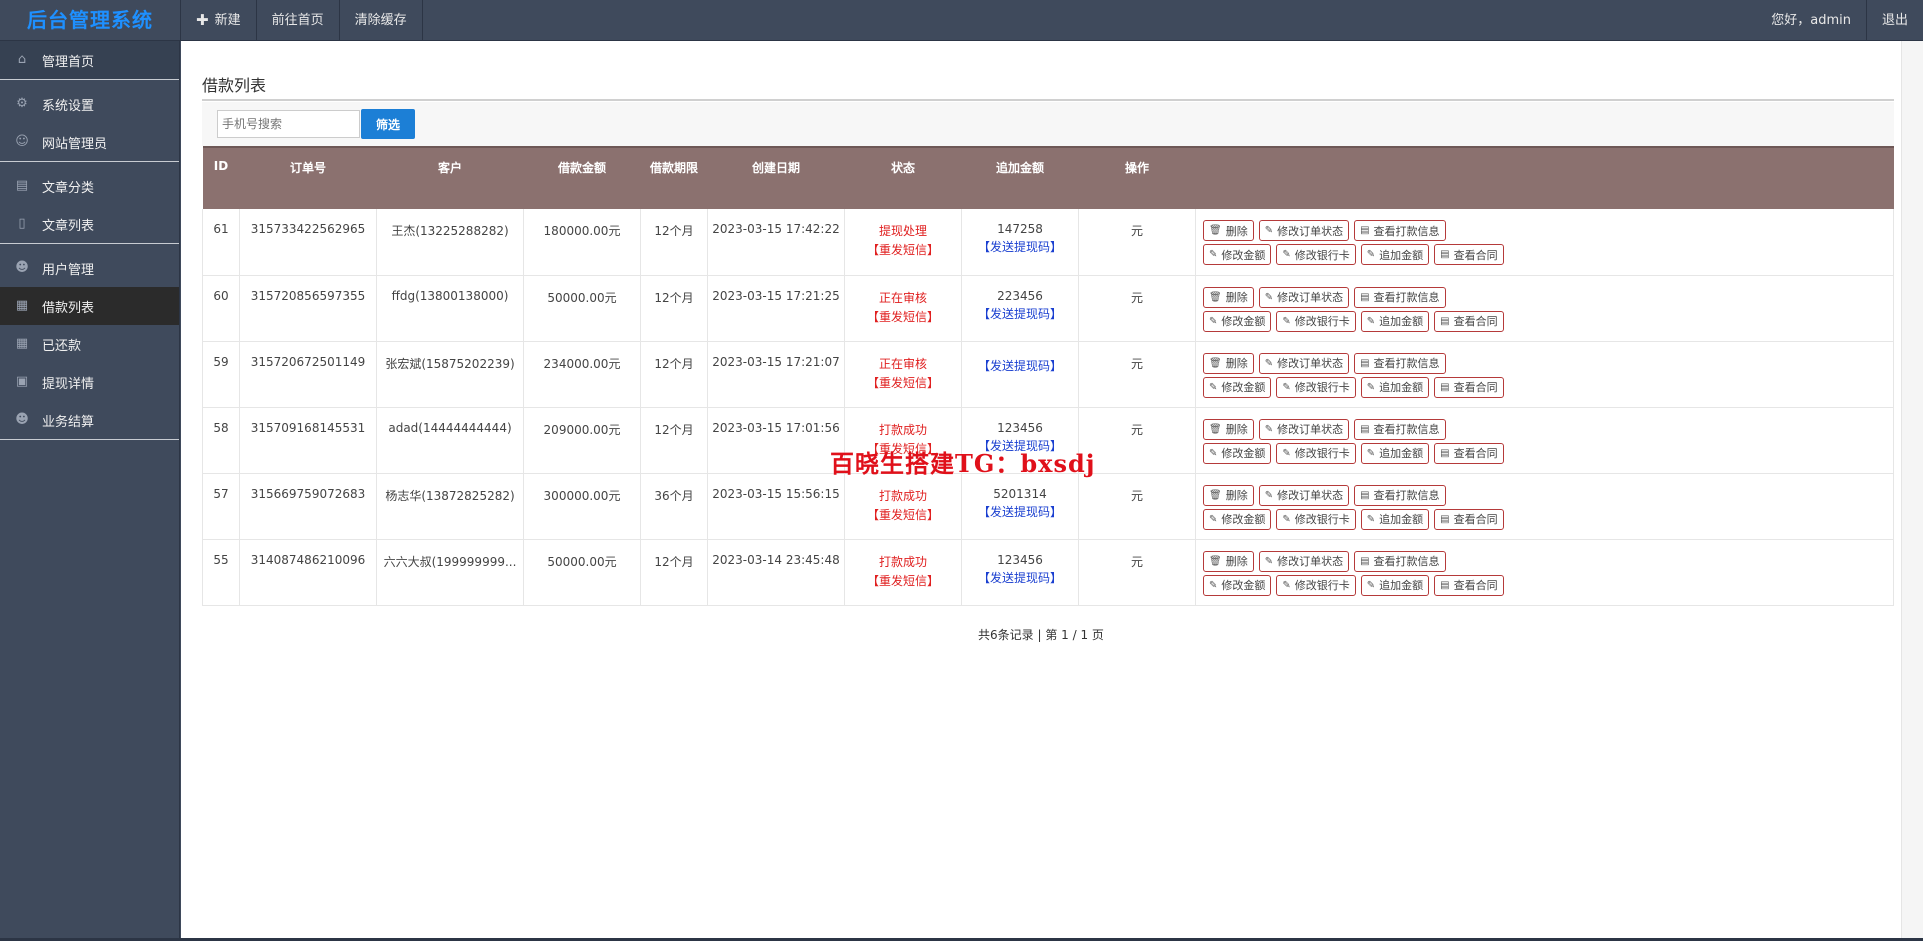  Describe the element at coordinates (221, 506) in the screenshot. I see `cell-id: 57` at that location.